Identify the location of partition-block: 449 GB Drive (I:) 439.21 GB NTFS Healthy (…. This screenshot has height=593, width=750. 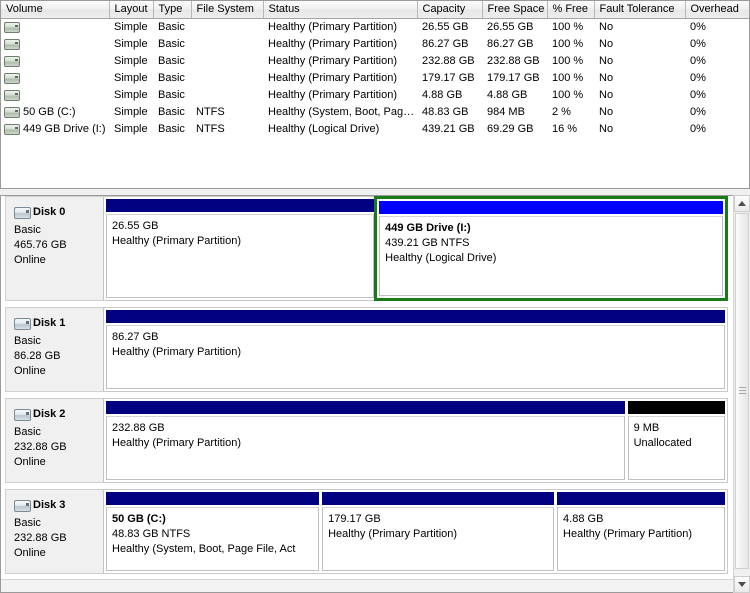
(551, 248).